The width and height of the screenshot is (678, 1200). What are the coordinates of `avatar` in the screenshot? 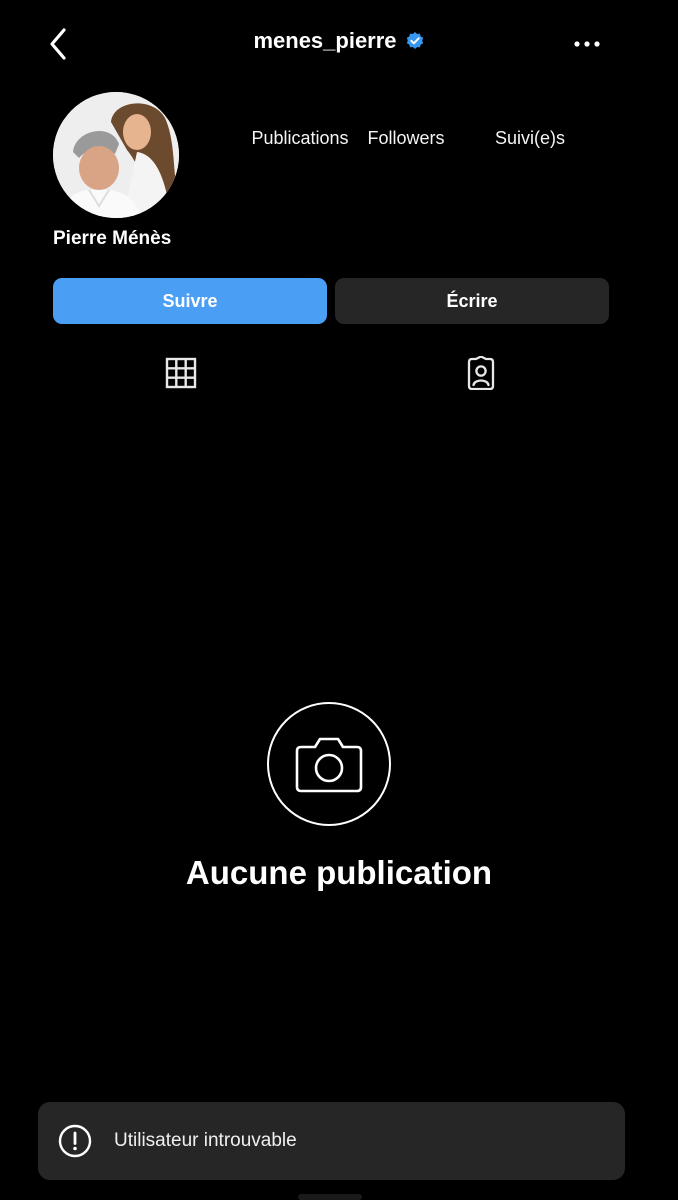 It's located at (116, 155).